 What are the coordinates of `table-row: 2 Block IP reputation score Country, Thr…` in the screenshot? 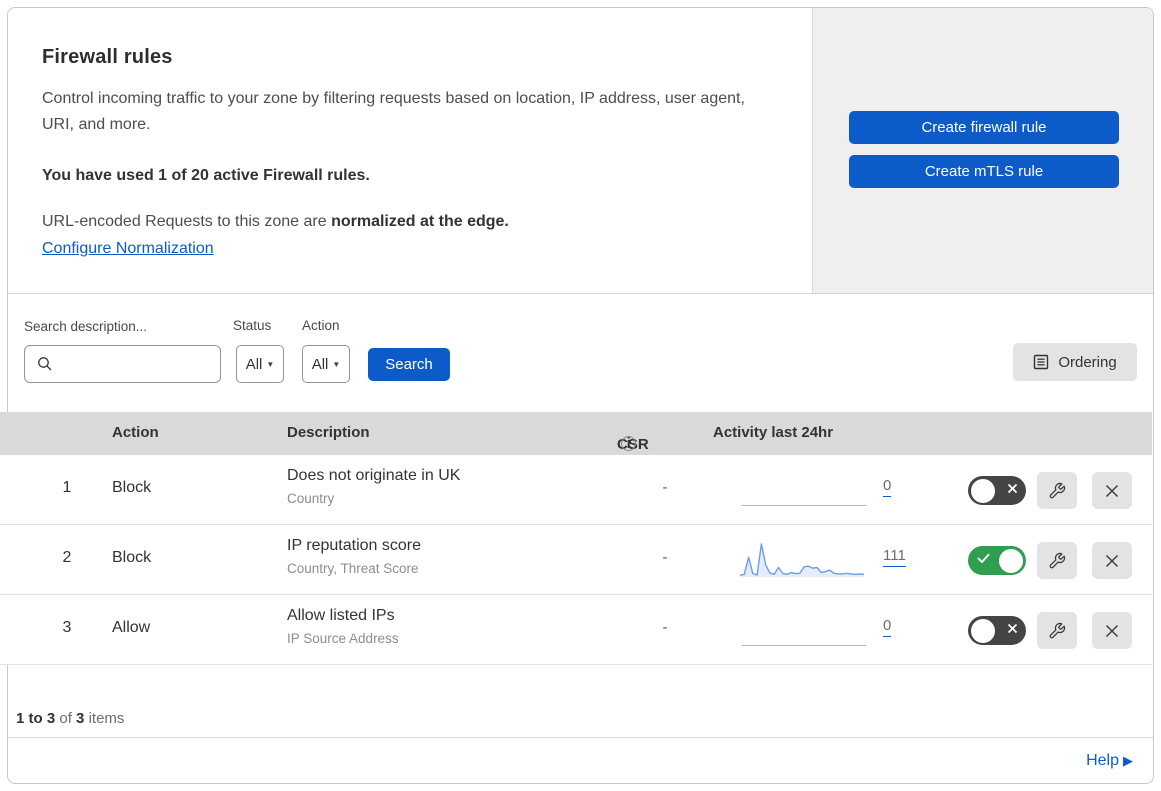 It's located at (576, 560).